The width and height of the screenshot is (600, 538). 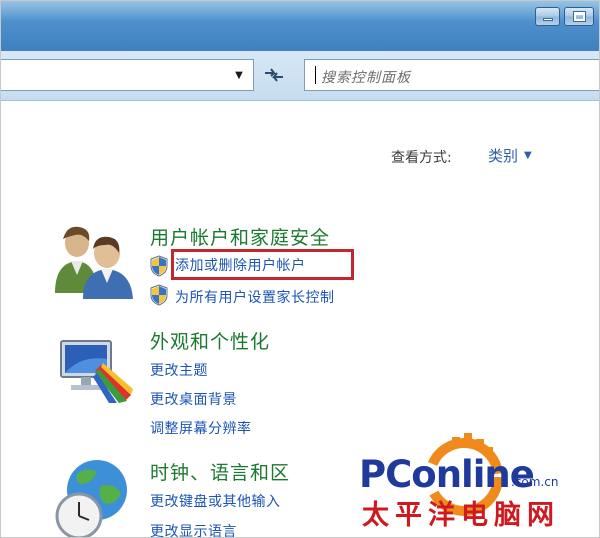 What do you see at coordinates (127, 75) in the screenshot?
I see `address-bar` at bounding box center [127, 75].